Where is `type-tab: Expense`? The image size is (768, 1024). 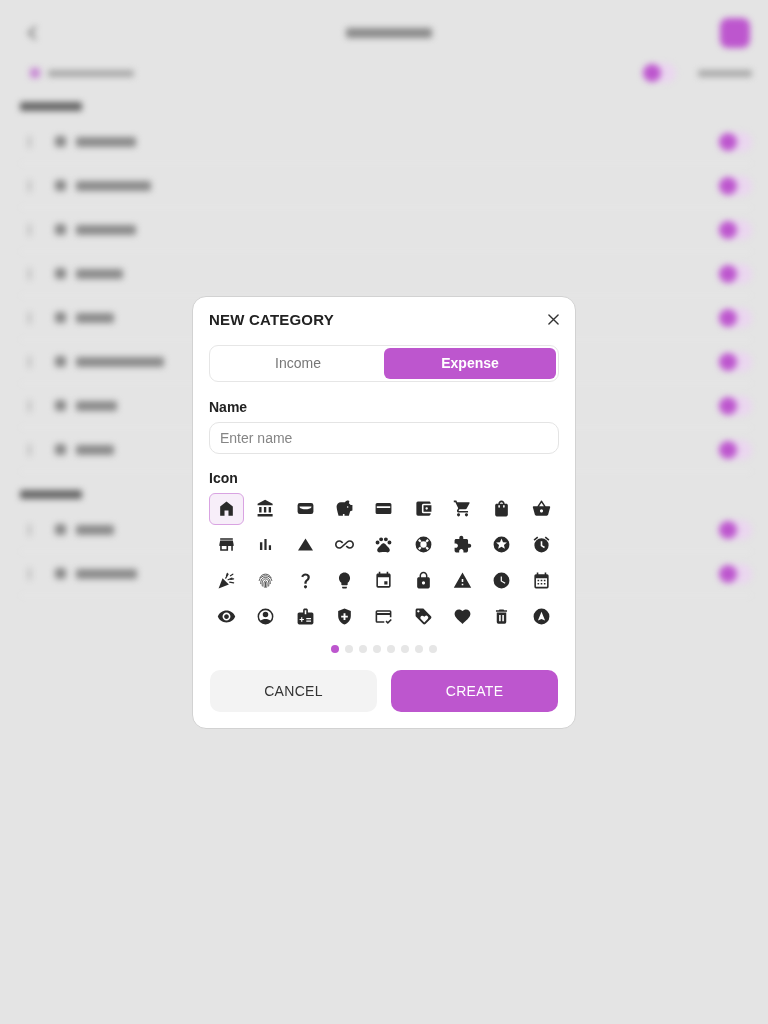 type-tab: Expense is located at coordinates (470, 363).